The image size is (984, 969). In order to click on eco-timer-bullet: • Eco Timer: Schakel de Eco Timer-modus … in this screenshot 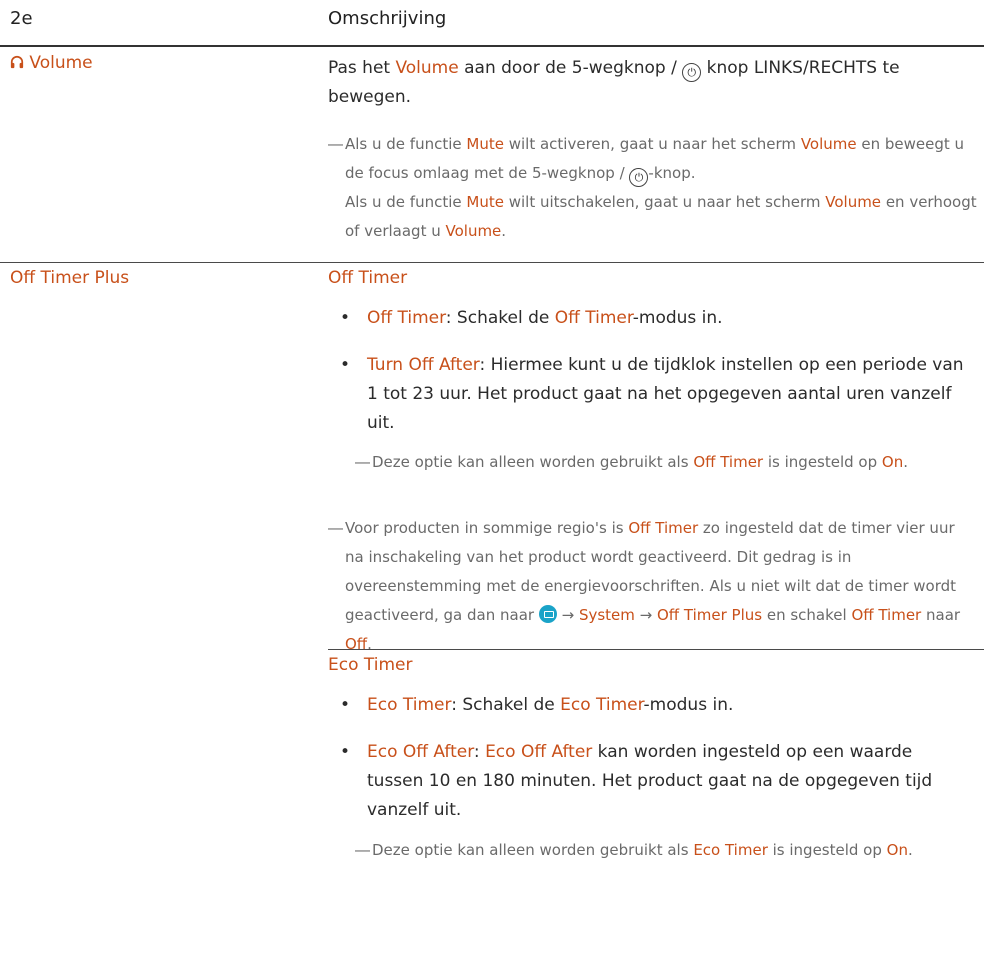, I will do `click(537, 705)`.